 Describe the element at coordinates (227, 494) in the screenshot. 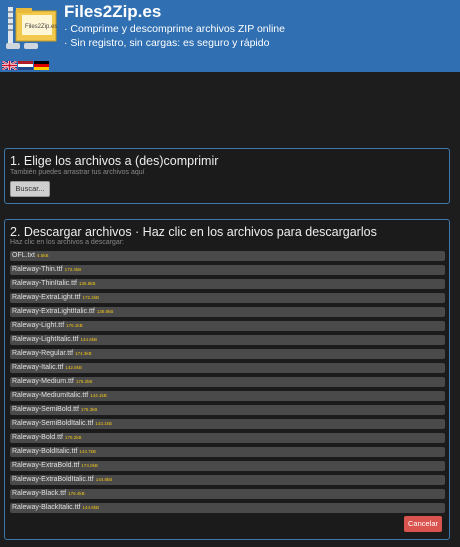

I see `file-row: Raleway-Black.ttf 176.4kB` at that location.